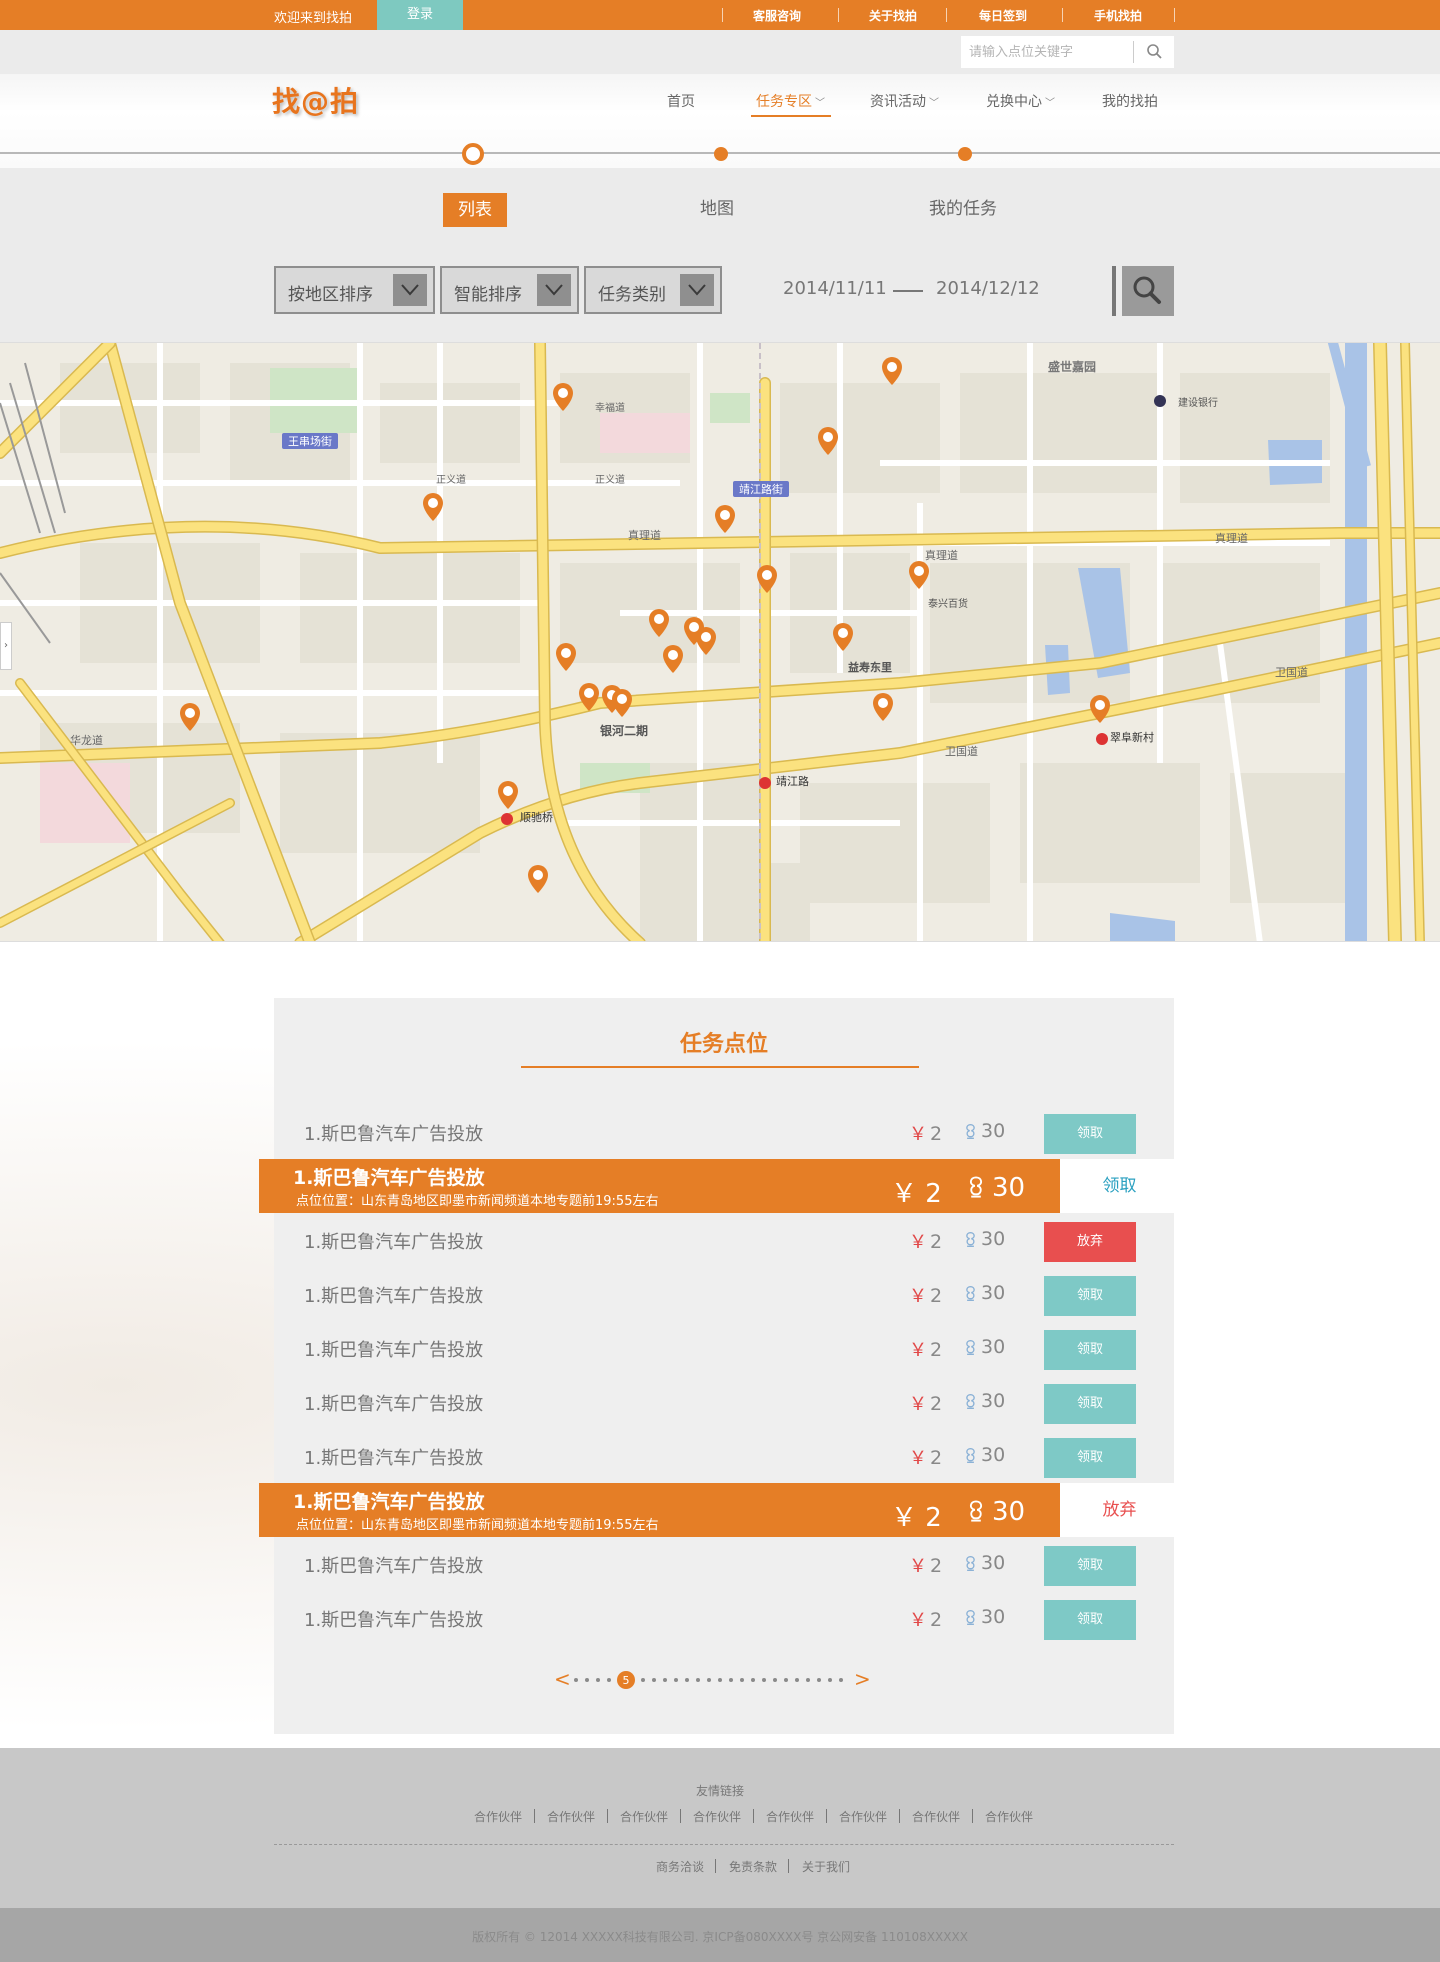 This screenshot has height=1962, width=1440. Describe the element at coordinates (826, 1816) in the screenshot. I see `link-divider` at that location.